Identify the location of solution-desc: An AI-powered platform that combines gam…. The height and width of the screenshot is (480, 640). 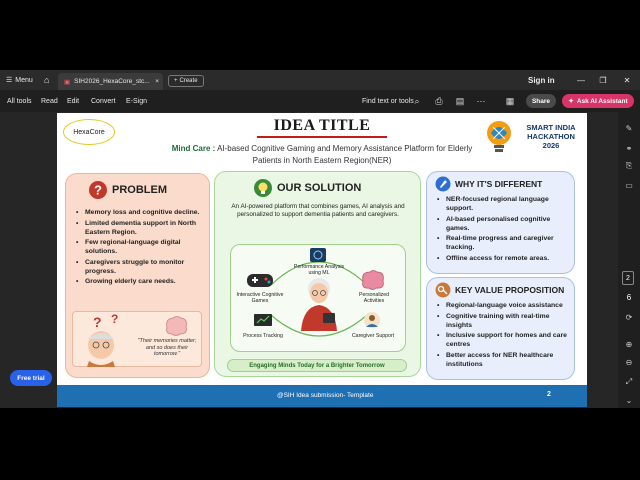
(318, 210).